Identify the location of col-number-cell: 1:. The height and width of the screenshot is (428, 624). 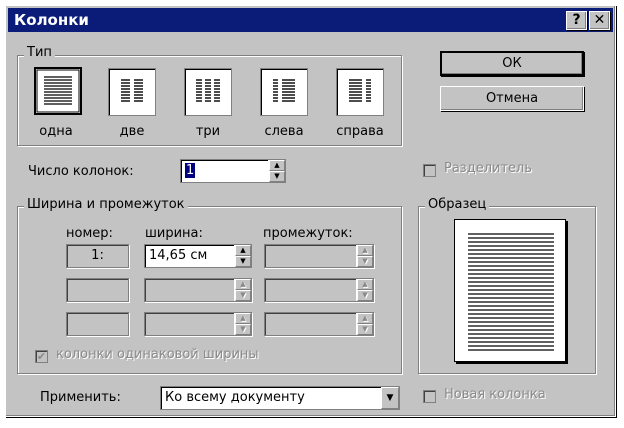
(97, 256).